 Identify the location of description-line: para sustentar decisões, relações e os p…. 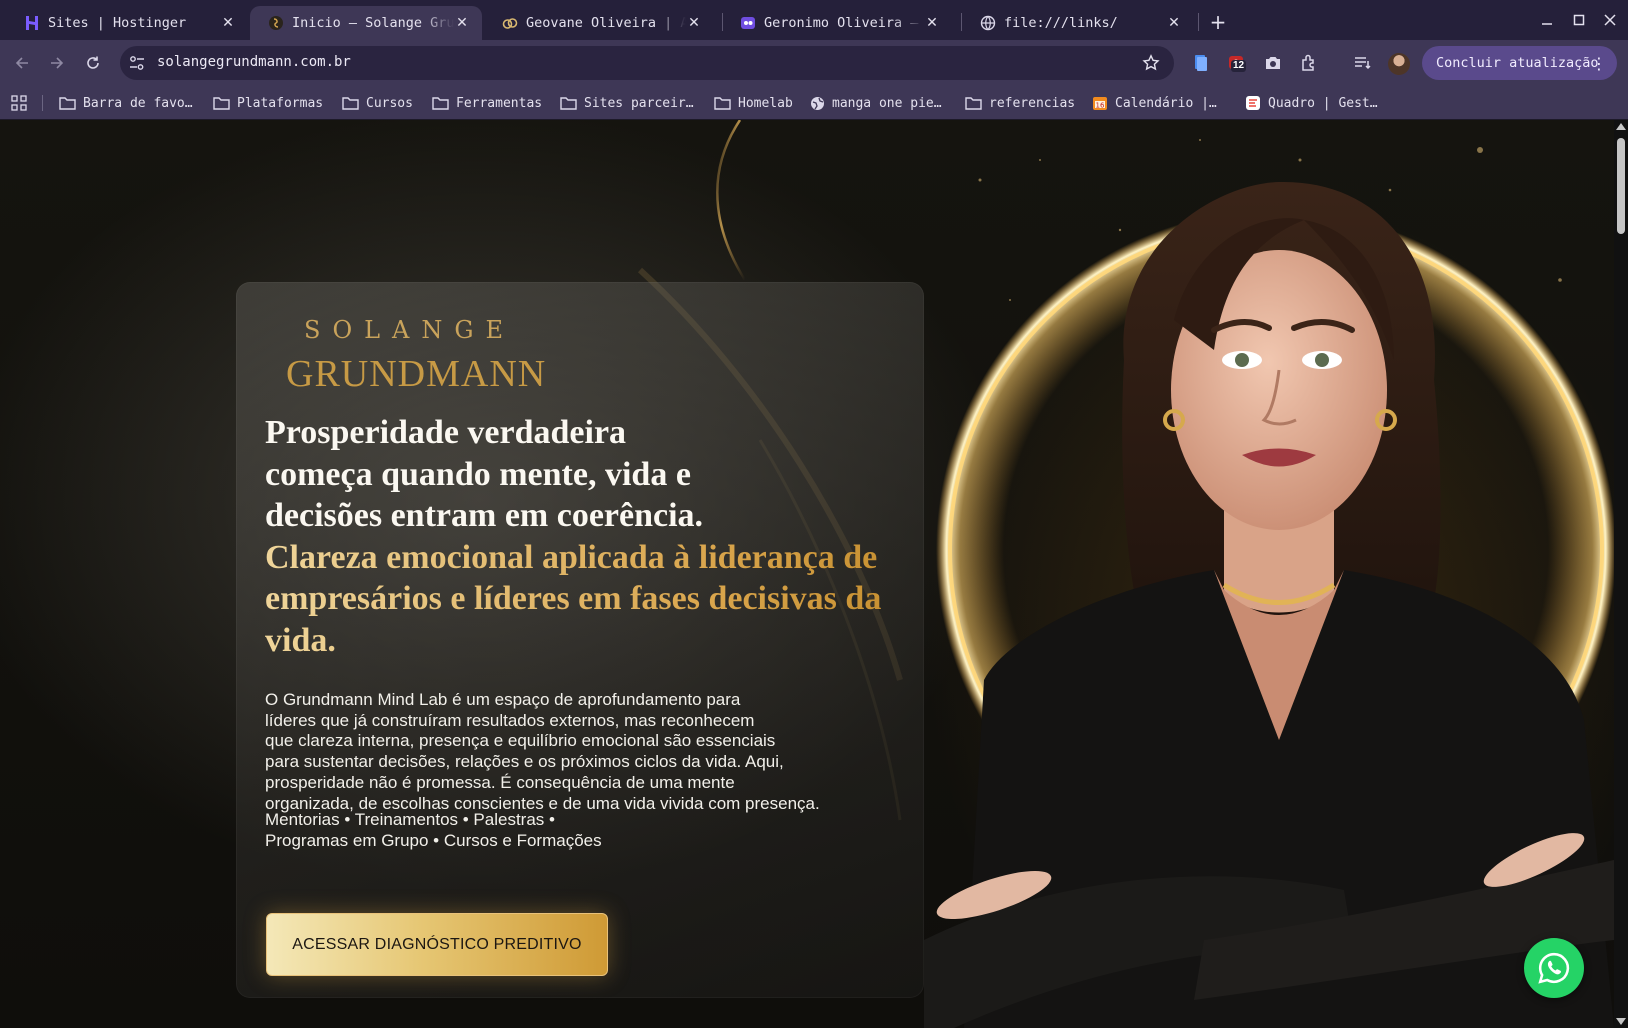
(524, 762).